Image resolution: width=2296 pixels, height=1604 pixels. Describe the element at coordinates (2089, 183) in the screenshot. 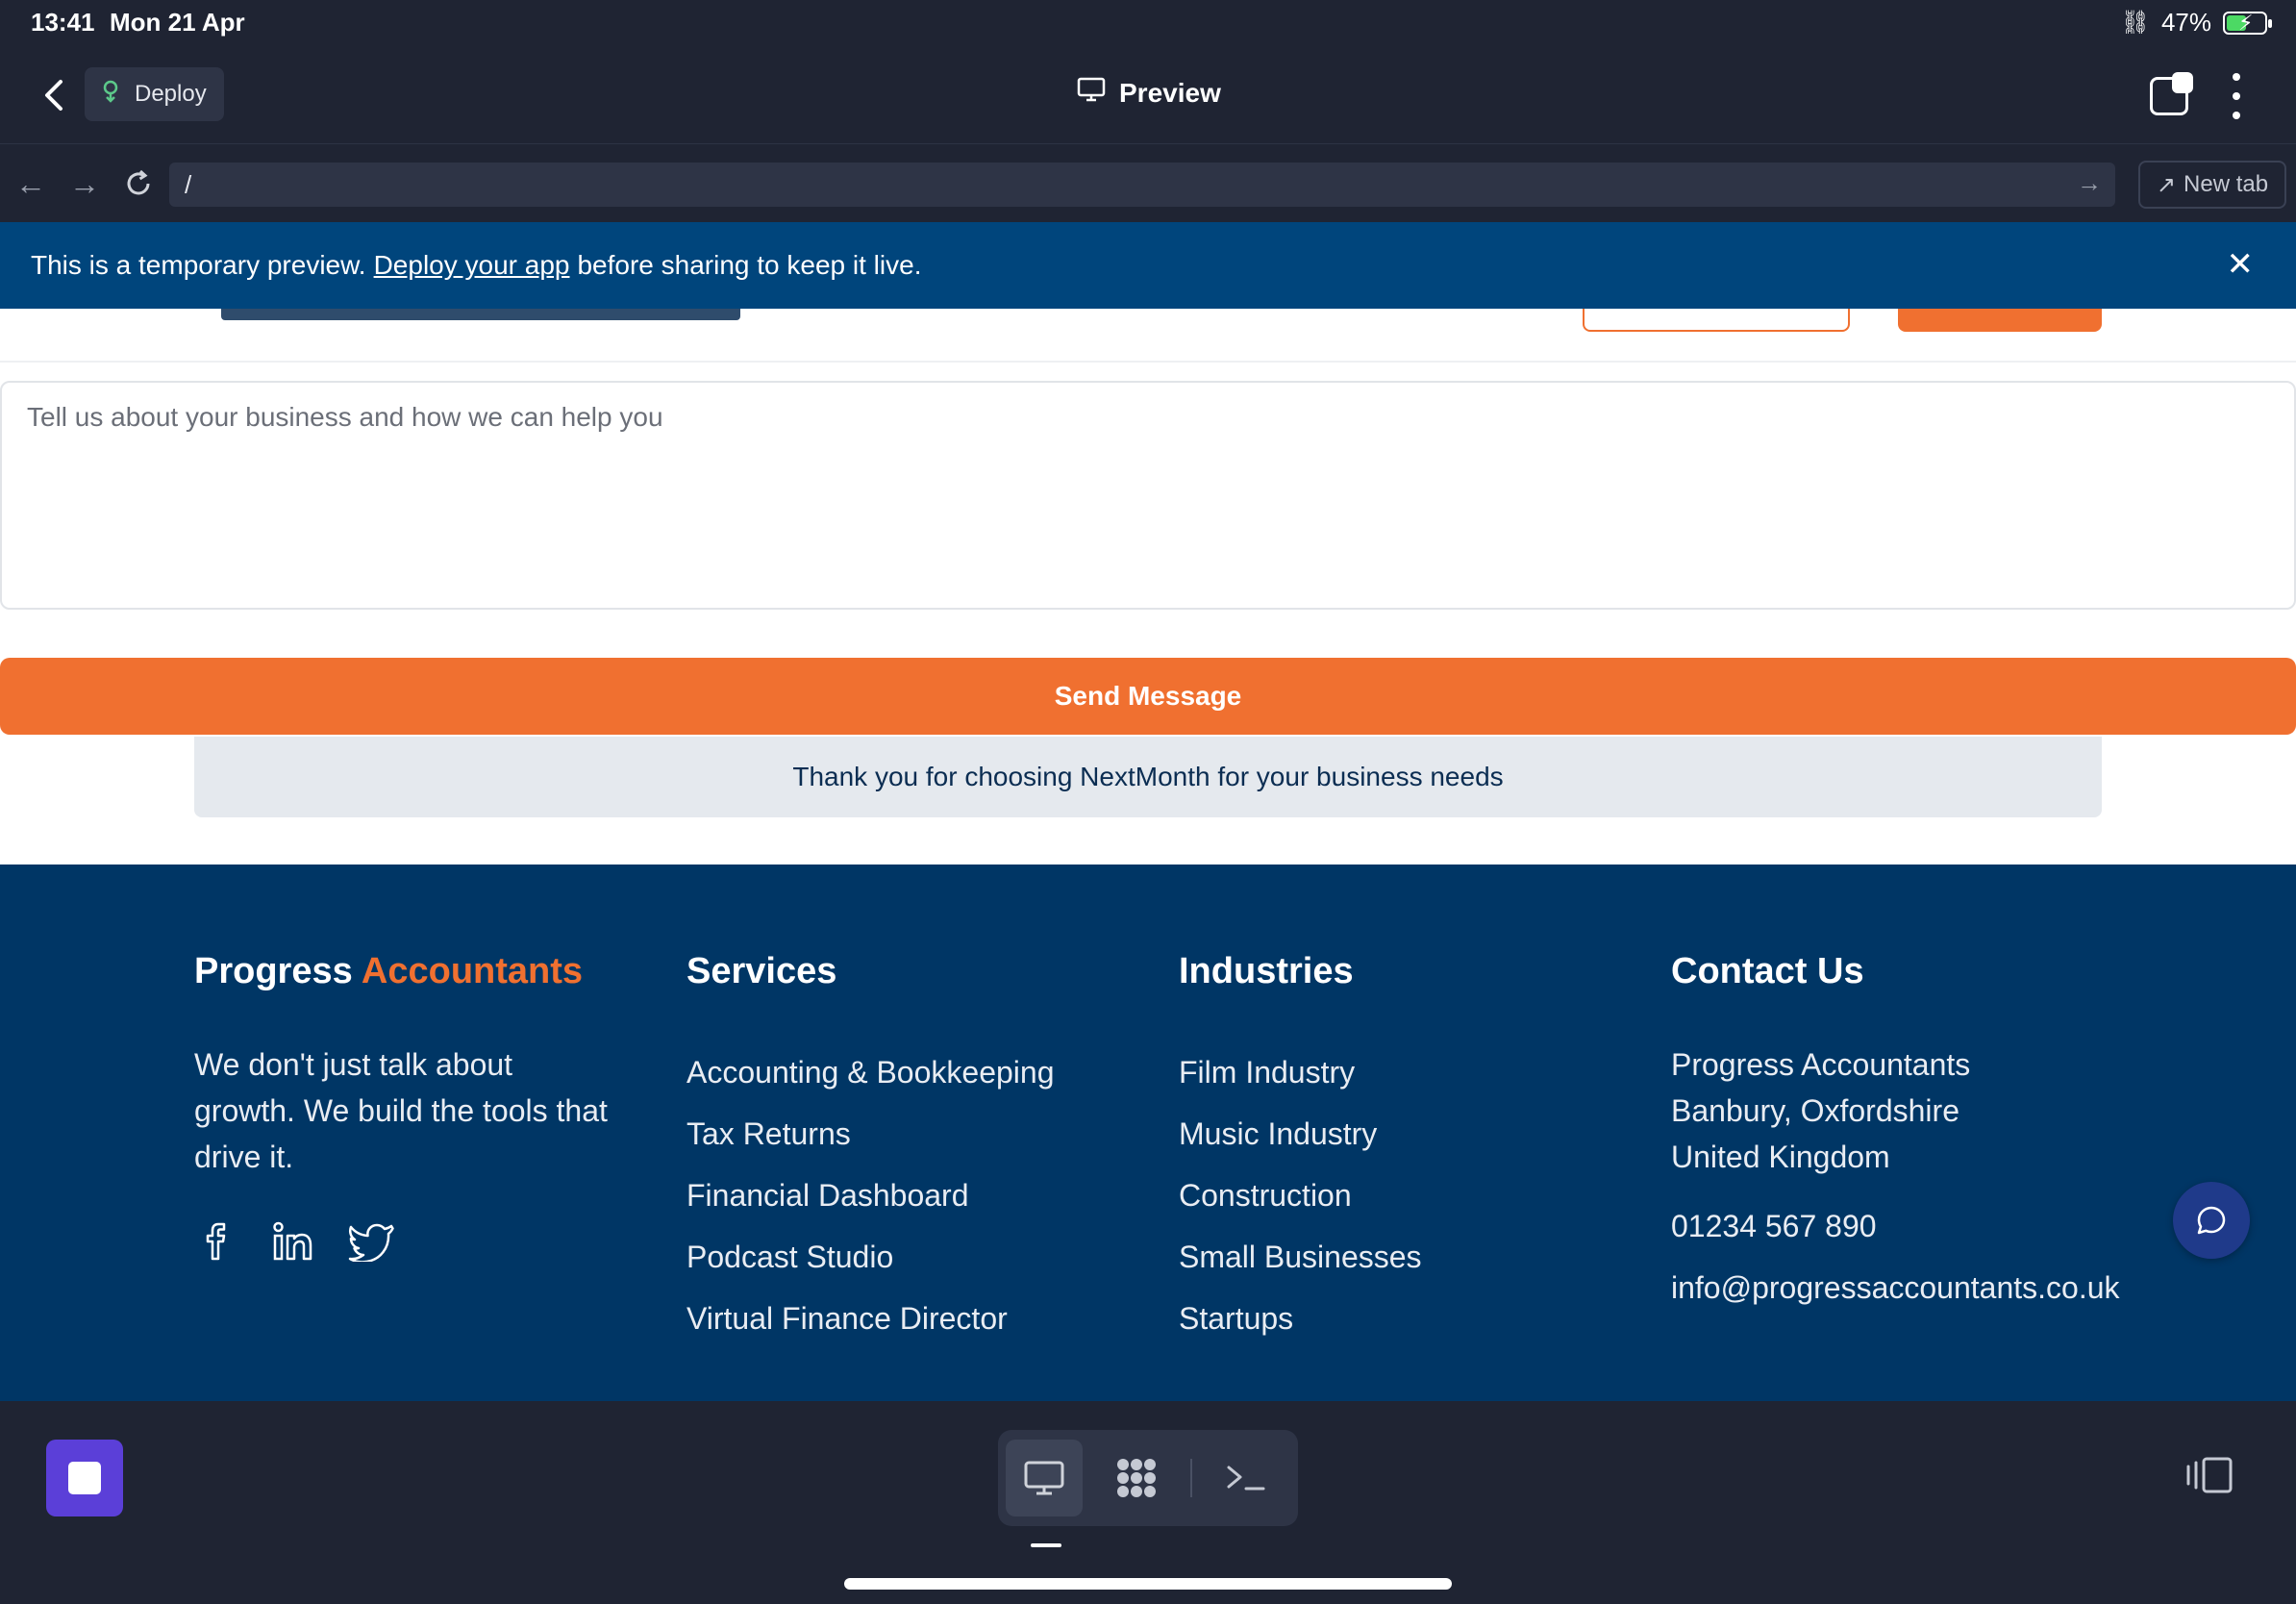

I see `go-arrow-icon: →` at that location.